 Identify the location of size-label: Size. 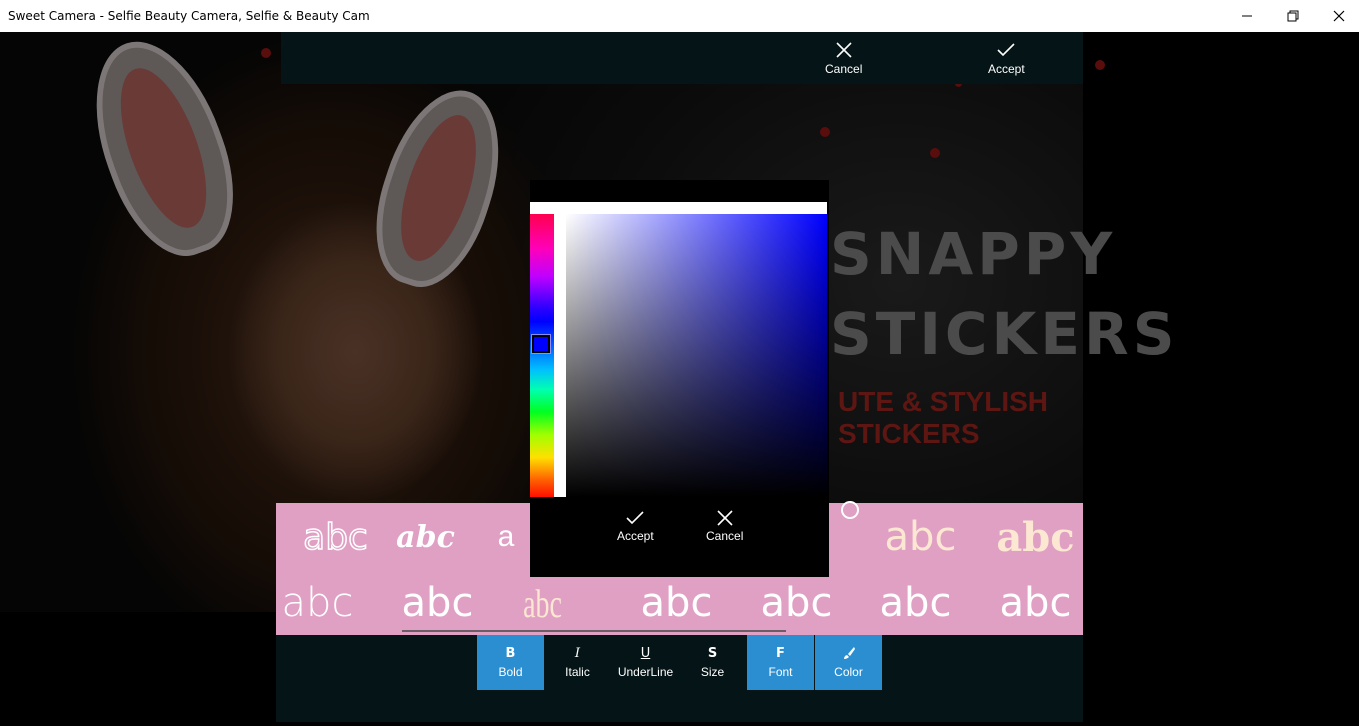
(712, 672).